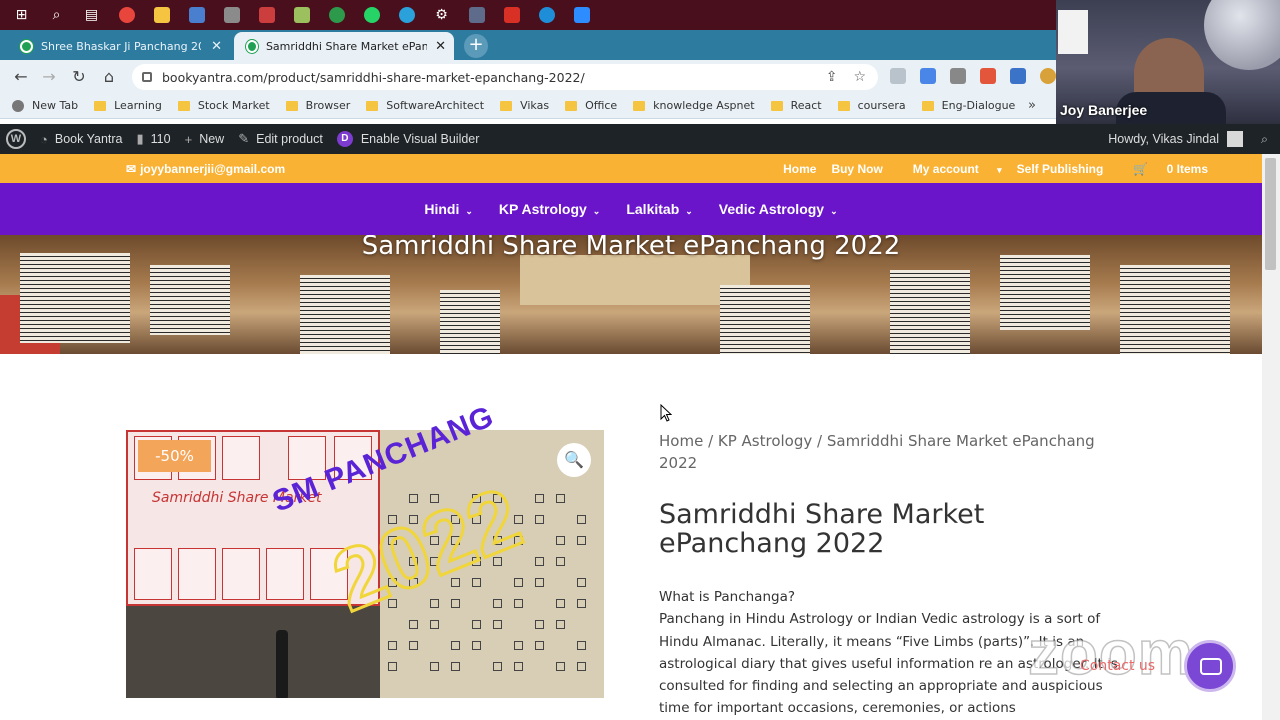 The image size is (1280, 720). Describe the element at coordinates (317, 105) in the screenshot. I see `bookmark-folder: Browser` at that location.